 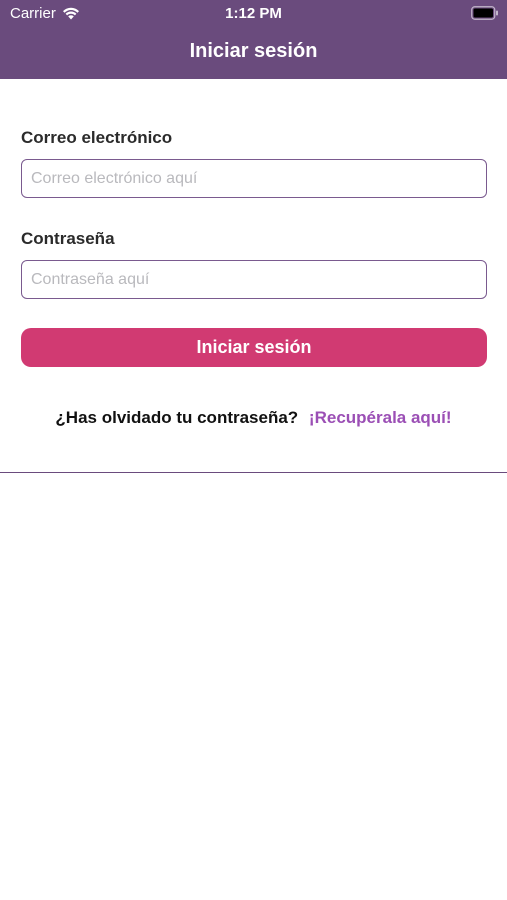 I want to click on password-field, so click(x=254, y=279).